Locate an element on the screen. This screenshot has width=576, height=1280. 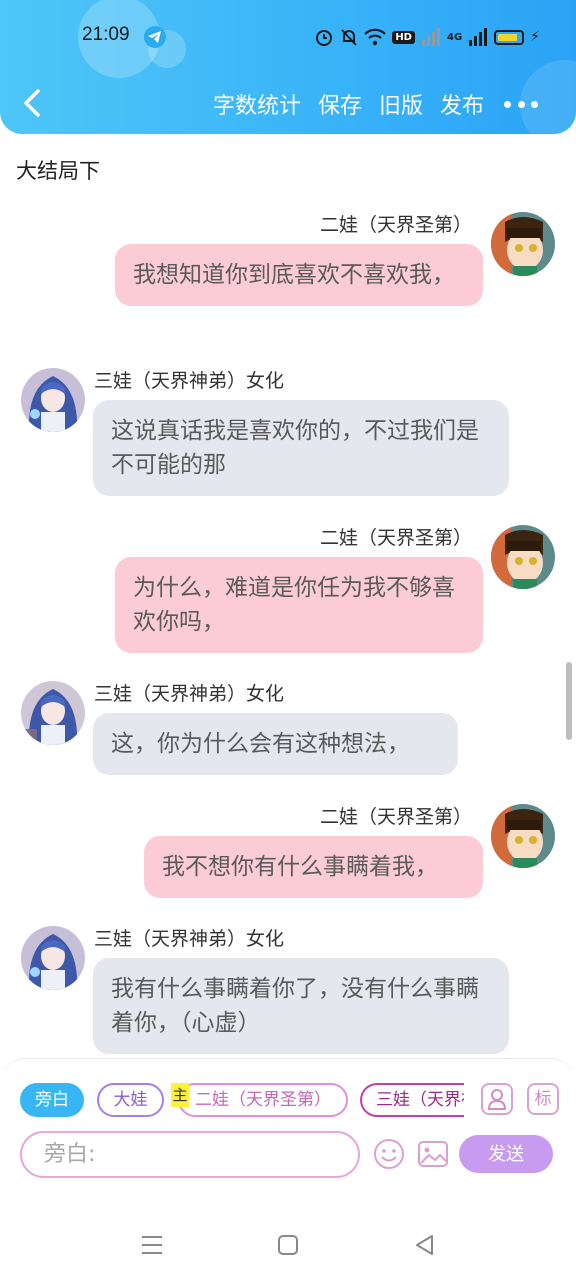
old-version-button: 旧版 is located at coordinates (401, 104).